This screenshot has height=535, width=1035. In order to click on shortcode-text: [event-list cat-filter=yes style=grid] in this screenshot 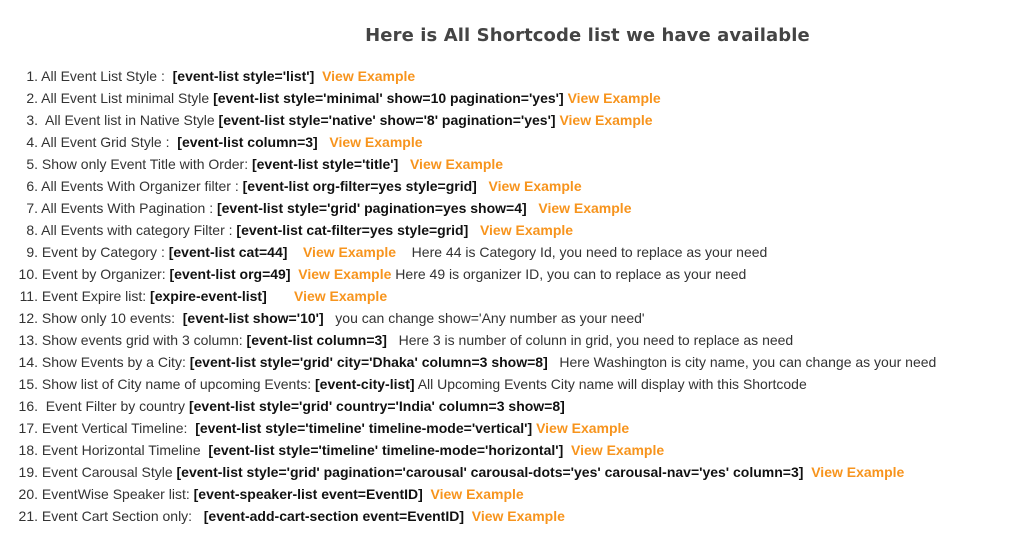, I will do `click(352, 230)`.